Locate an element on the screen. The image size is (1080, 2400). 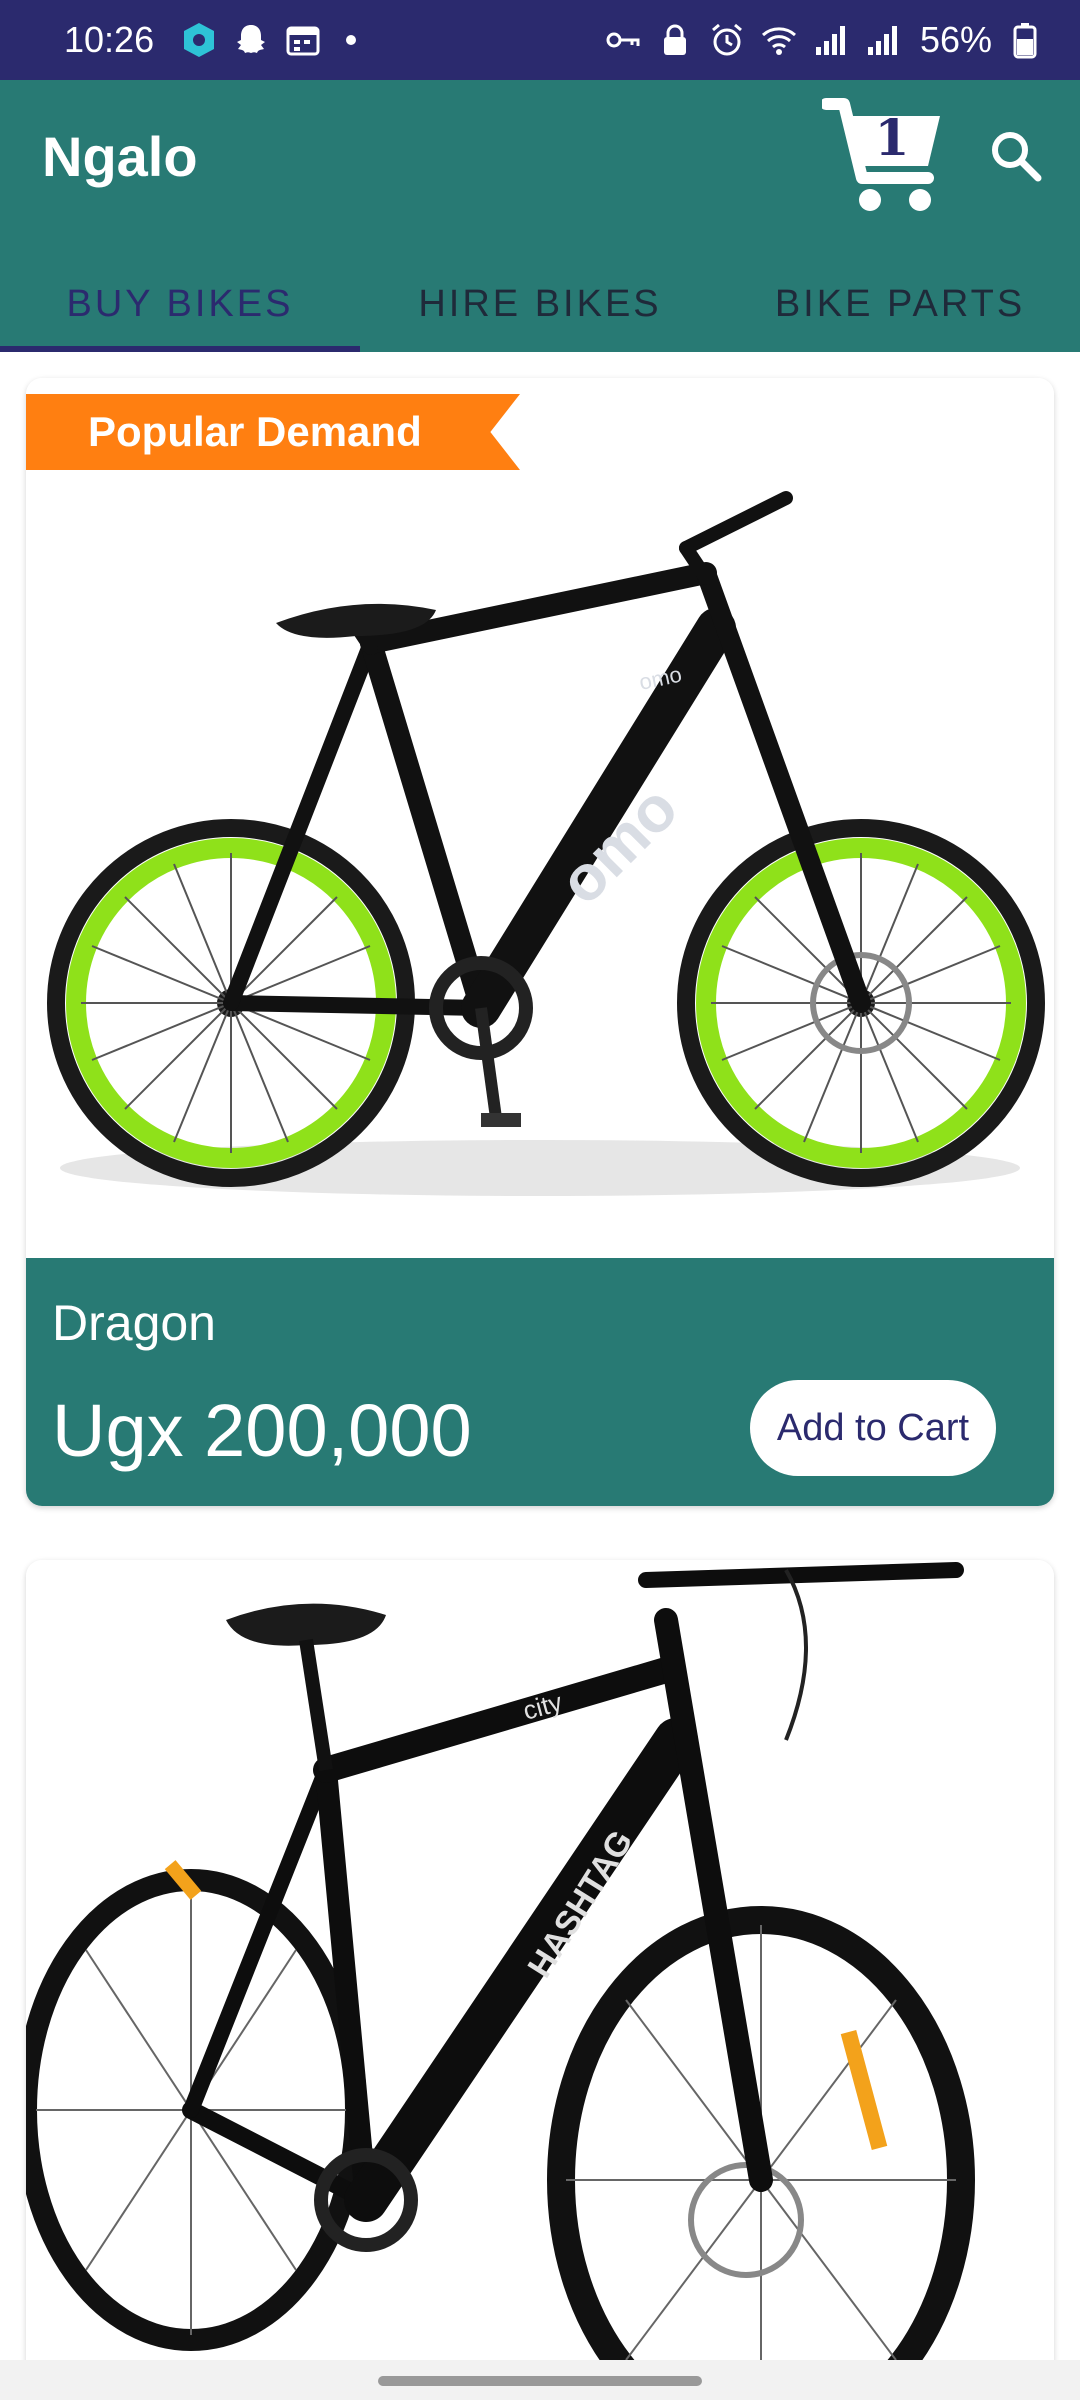
search-button is located at coordinates (1016, 156).